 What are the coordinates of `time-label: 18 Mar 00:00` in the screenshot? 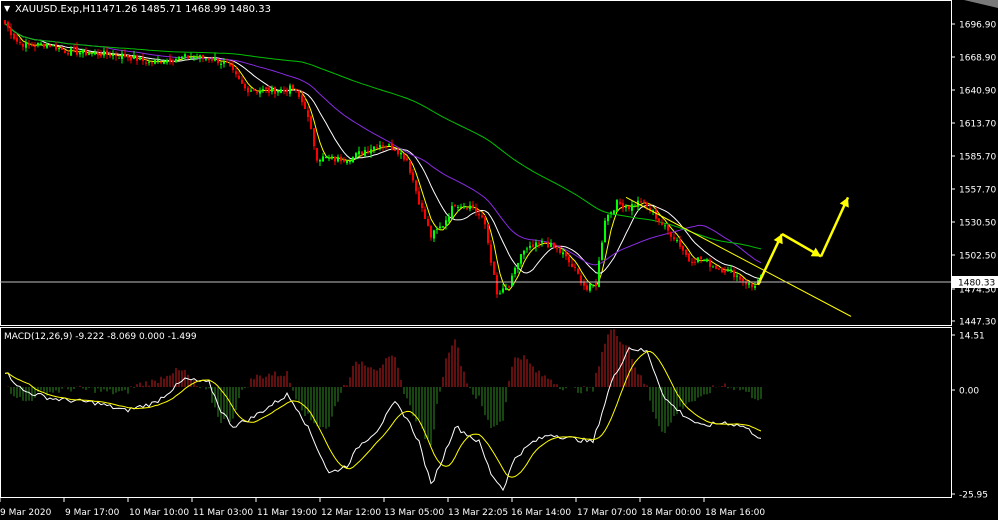 It's located at (671, 513).